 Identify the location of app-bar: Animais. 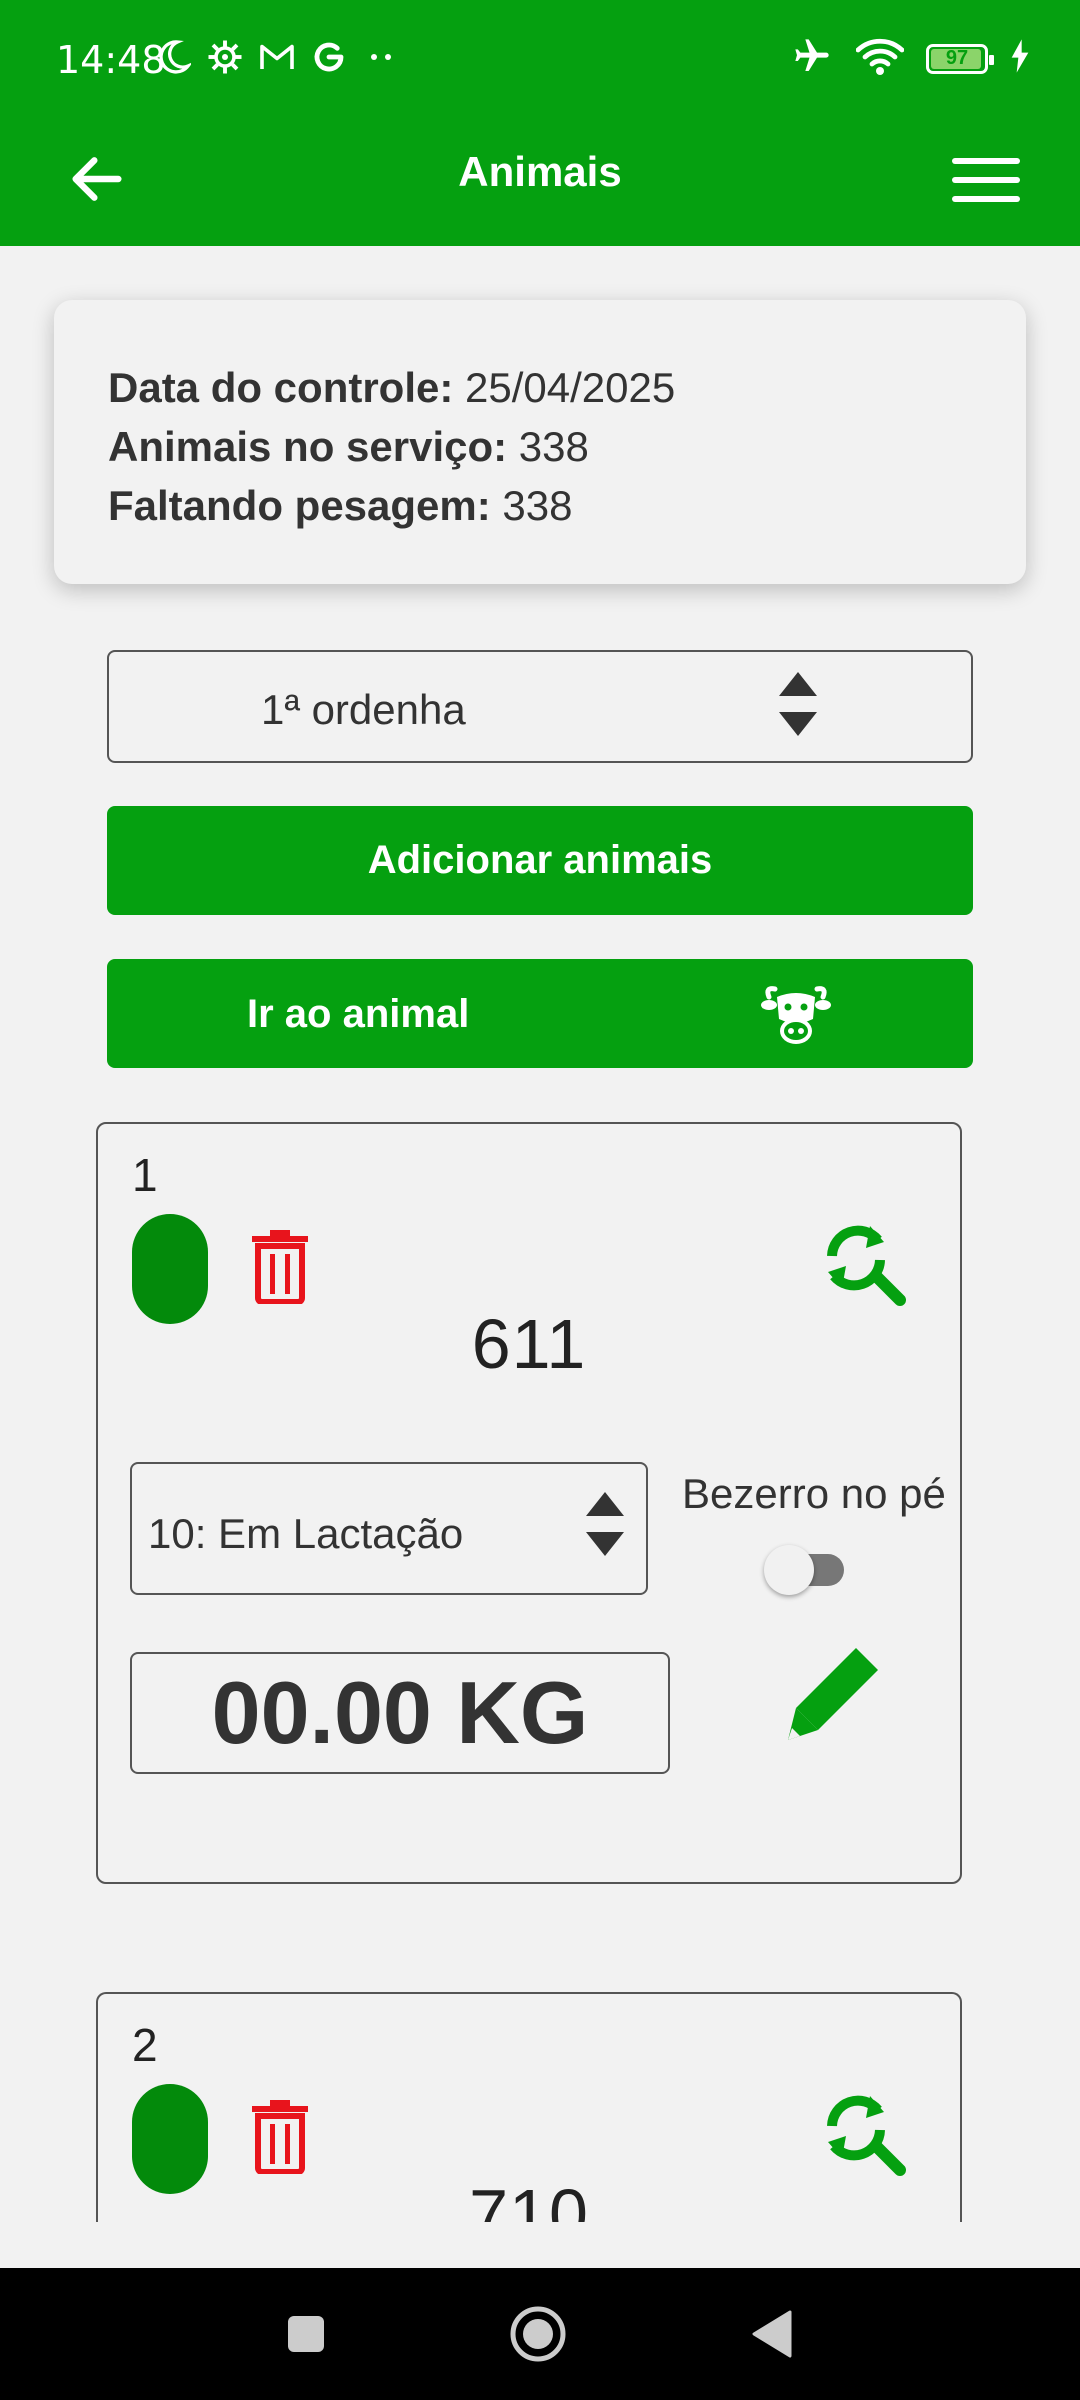
(540, 183).